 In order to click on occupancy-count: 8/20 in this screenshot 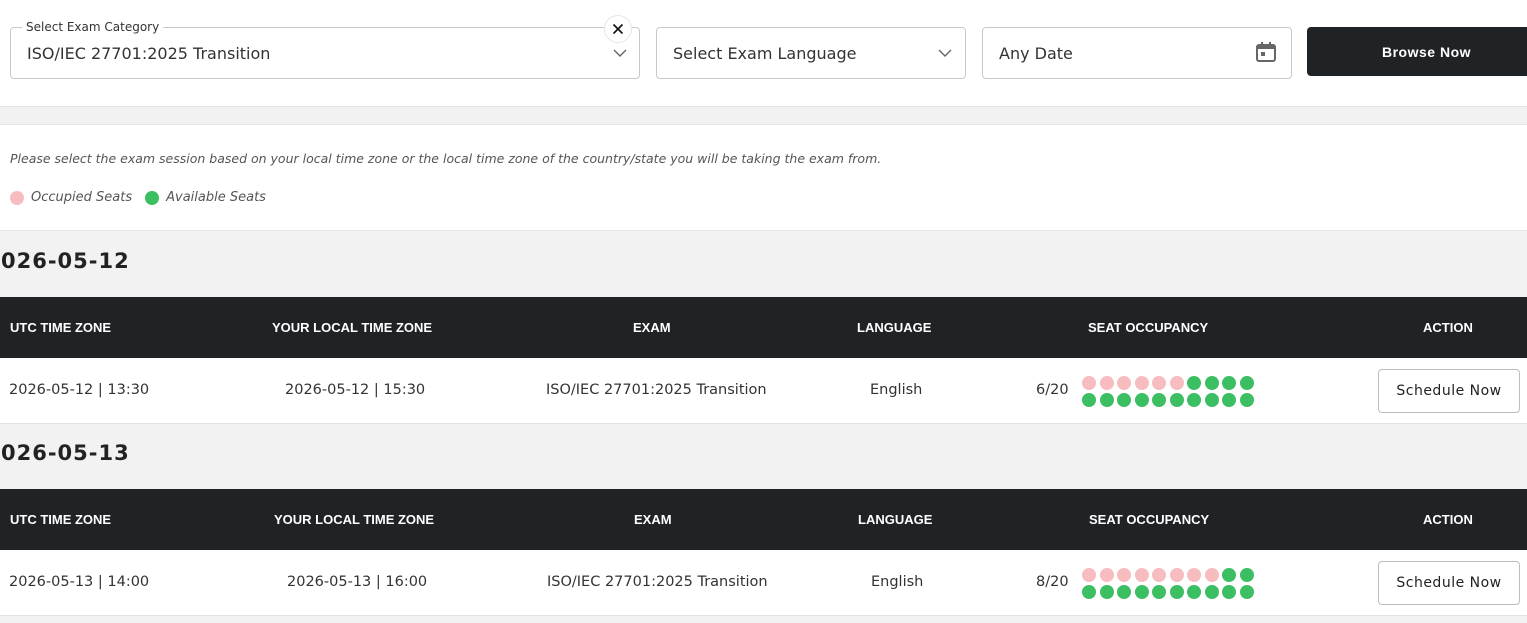, I will do `click(1052, 582)`.